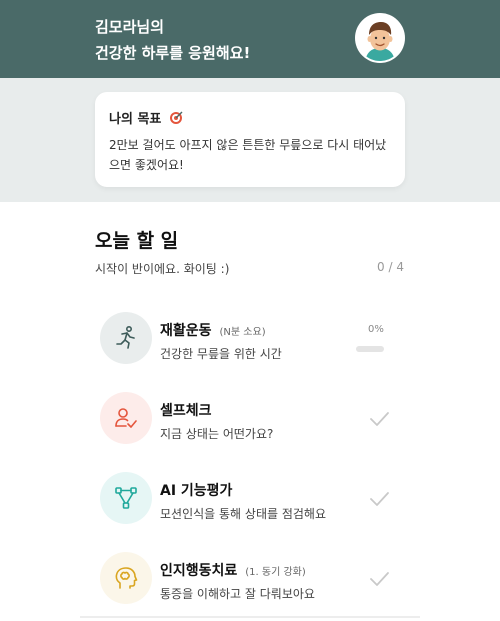  I want to click on node-graph-icon, so click(126, 498).